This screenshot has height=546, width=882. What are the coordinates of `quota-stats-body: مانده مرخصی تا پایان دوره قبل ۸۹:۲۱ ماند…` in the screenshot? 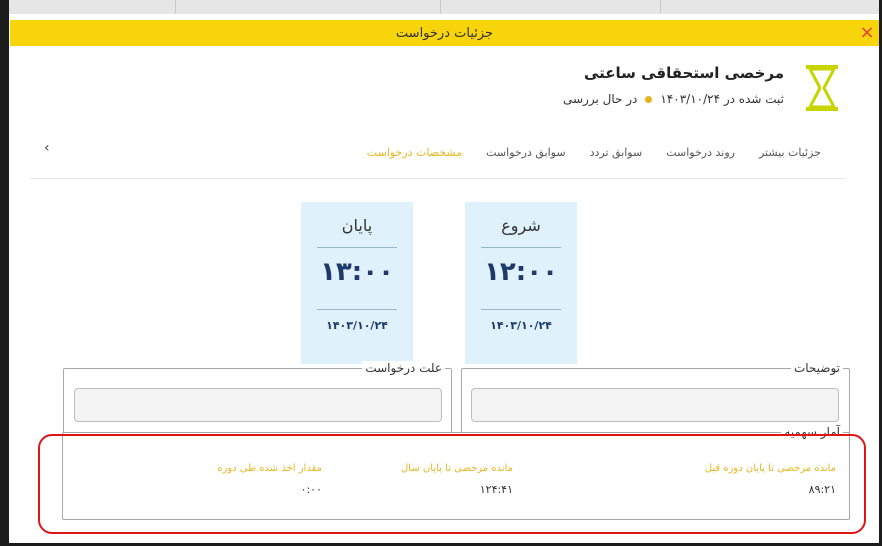 It's located at (455, 475).